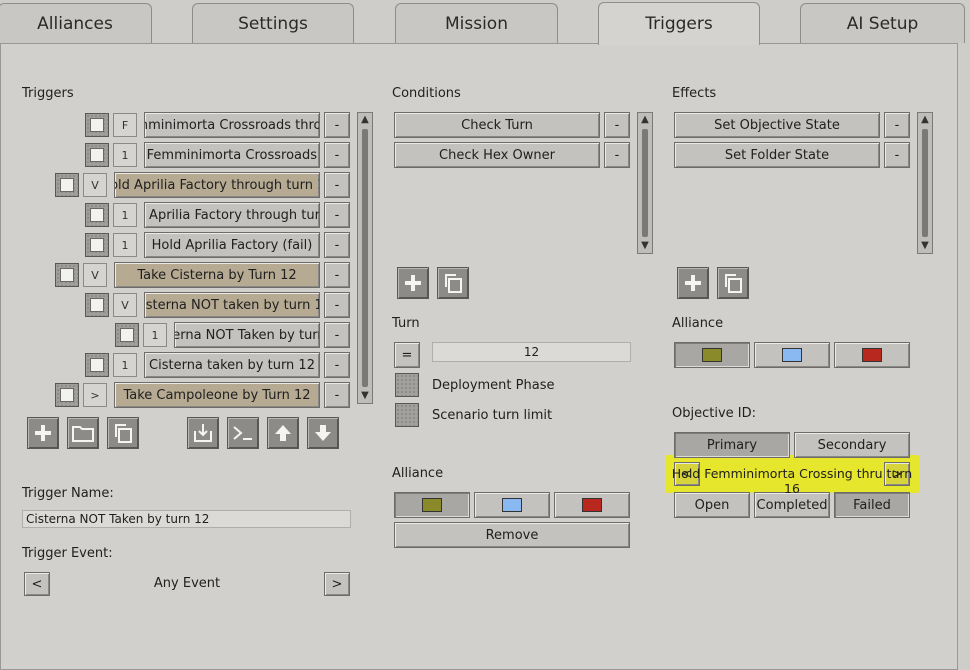  Describe the element at coordinates (76, 23) in the screenshot. I see `tab-alliances: Alliances` at that location.